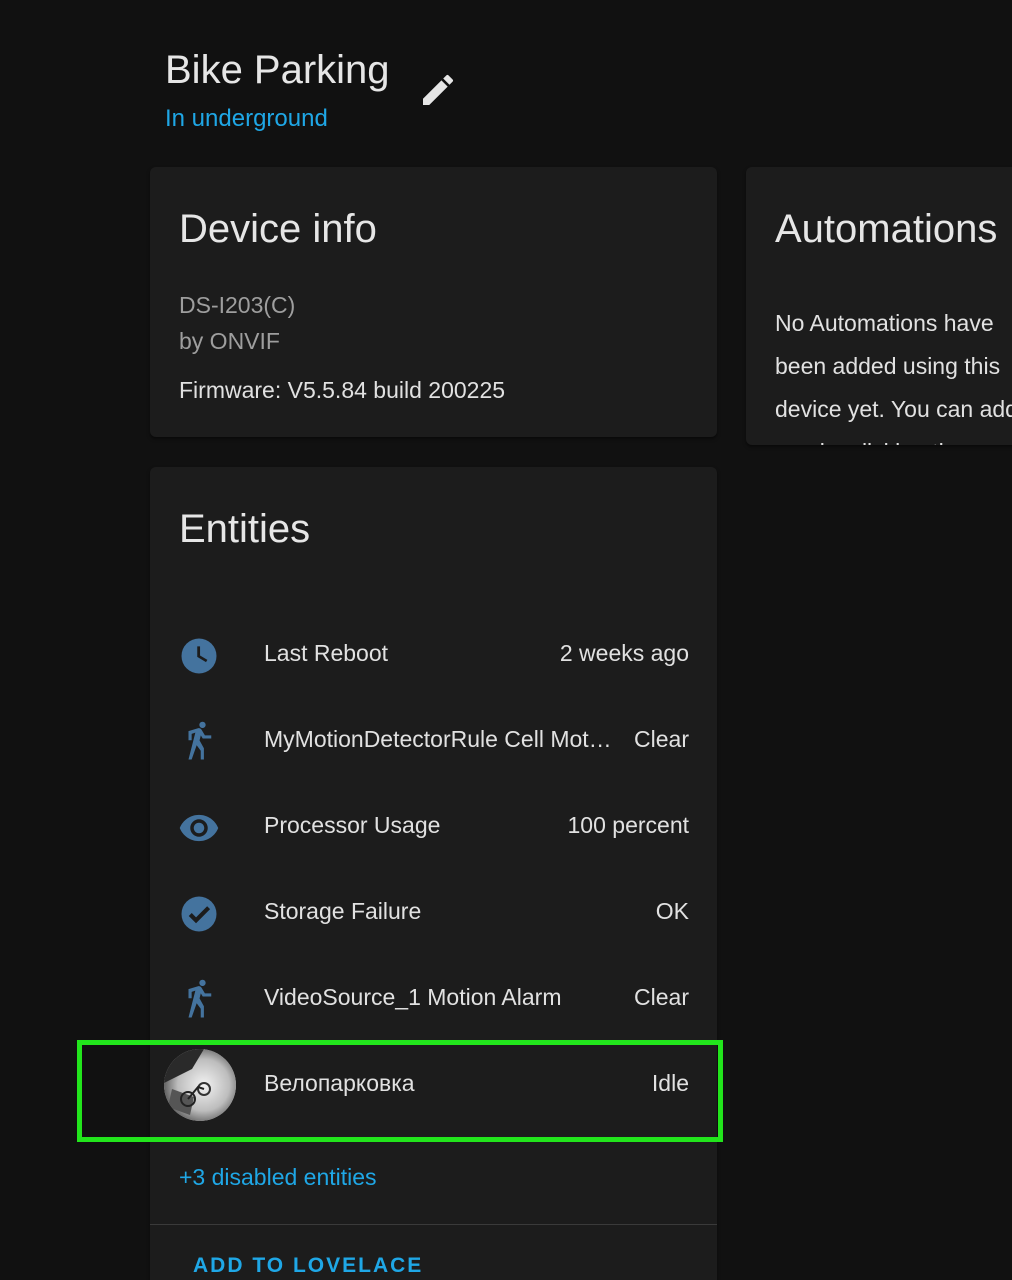 This screenshot has width=1012, height=1280. Describe the element at coordinates (433, 912) in the screenshot. I see `entity-row-storage-failure: Storage Failure OK` at that location.